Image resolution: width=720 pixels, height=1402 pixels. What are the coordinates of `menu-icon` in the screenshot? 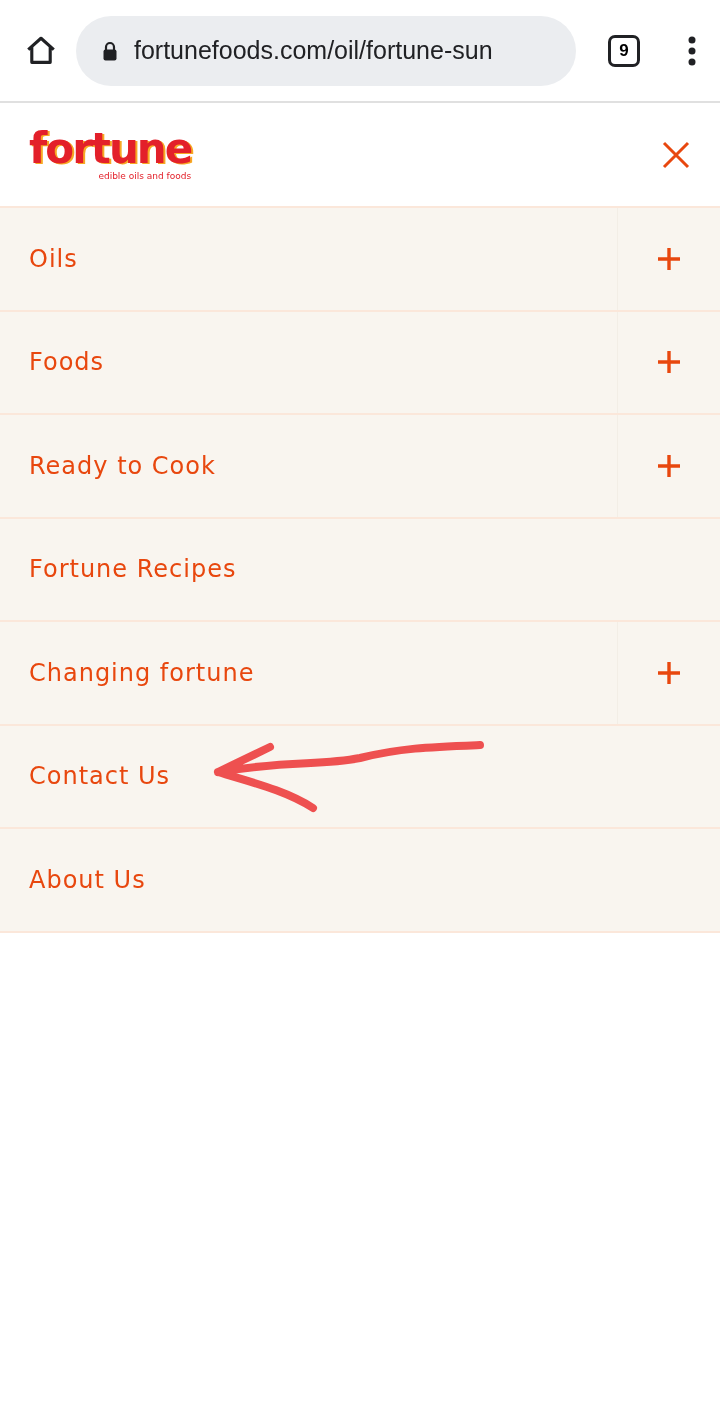 It's located at (692, 50).